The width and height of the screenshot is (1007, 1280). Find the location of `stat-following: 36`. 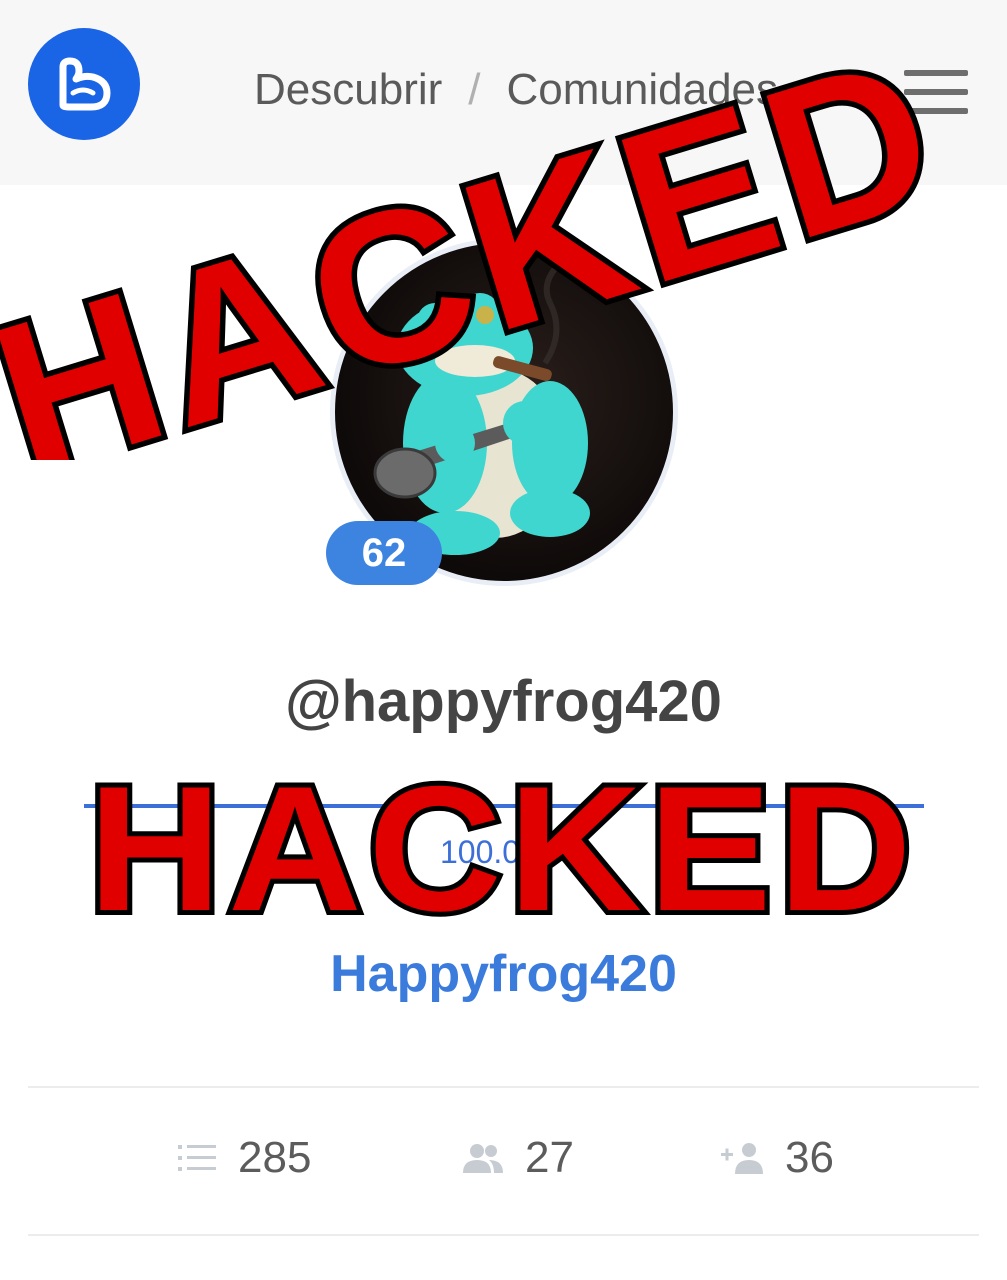

stat-following: 36 is located at coordinates (777, 1158).